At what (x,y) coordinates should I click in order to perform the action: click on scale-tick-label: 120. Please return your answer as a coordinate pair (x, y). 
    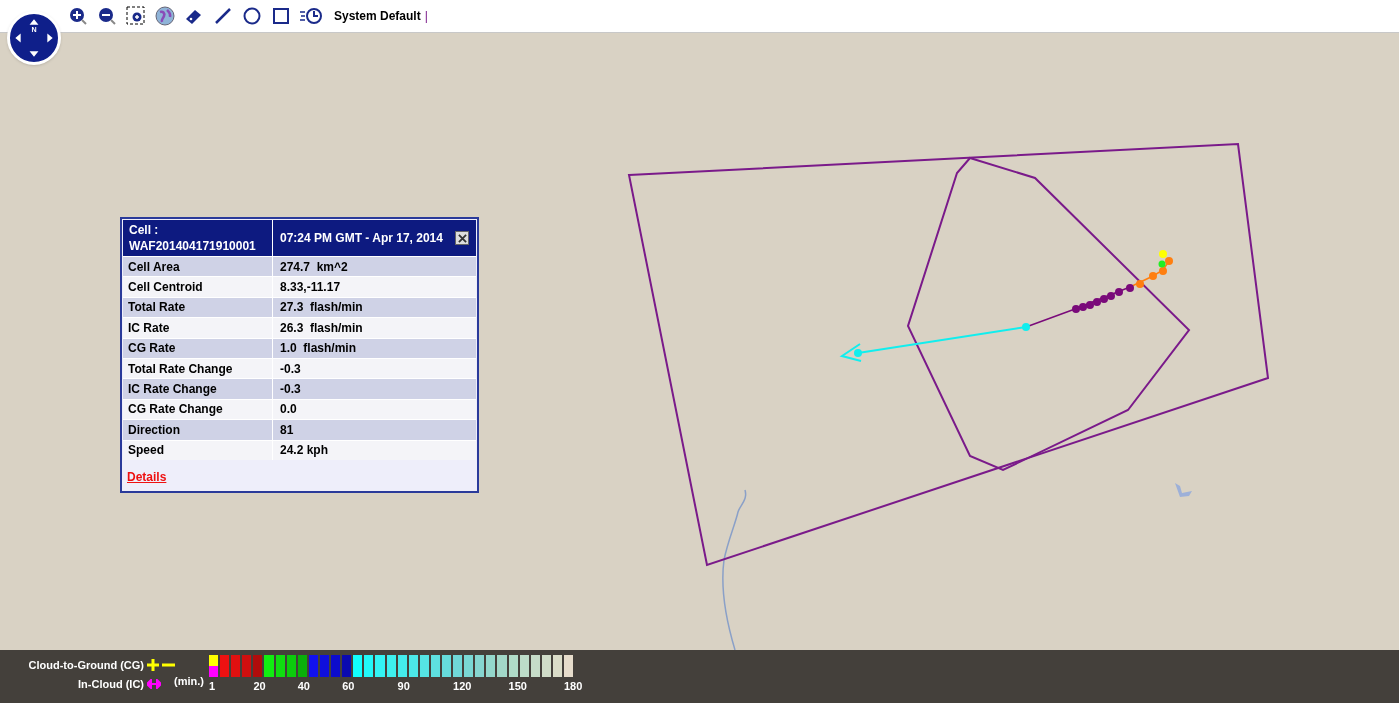
    Looking at the image, I should click on (462, 686).